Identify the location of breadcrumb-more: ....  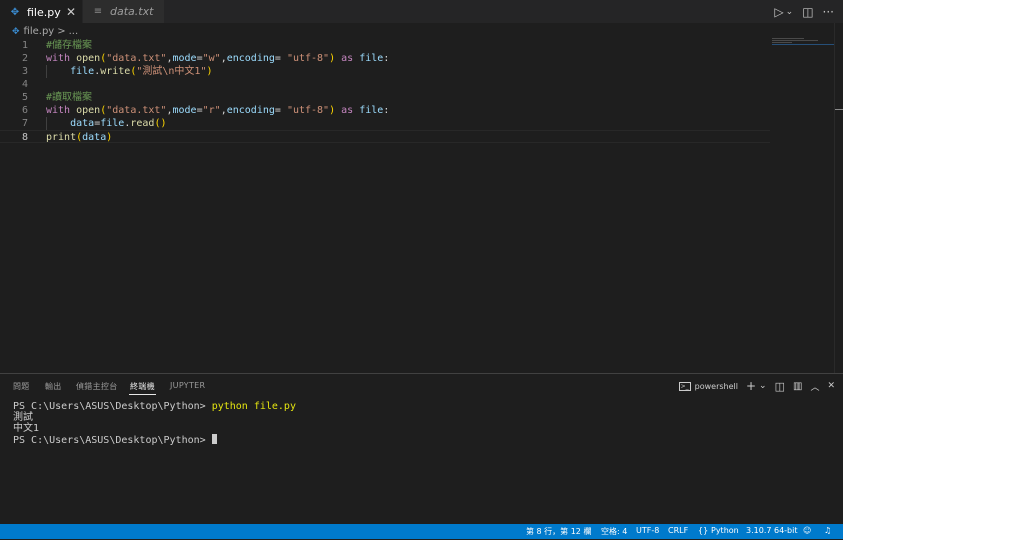
(74, 31).